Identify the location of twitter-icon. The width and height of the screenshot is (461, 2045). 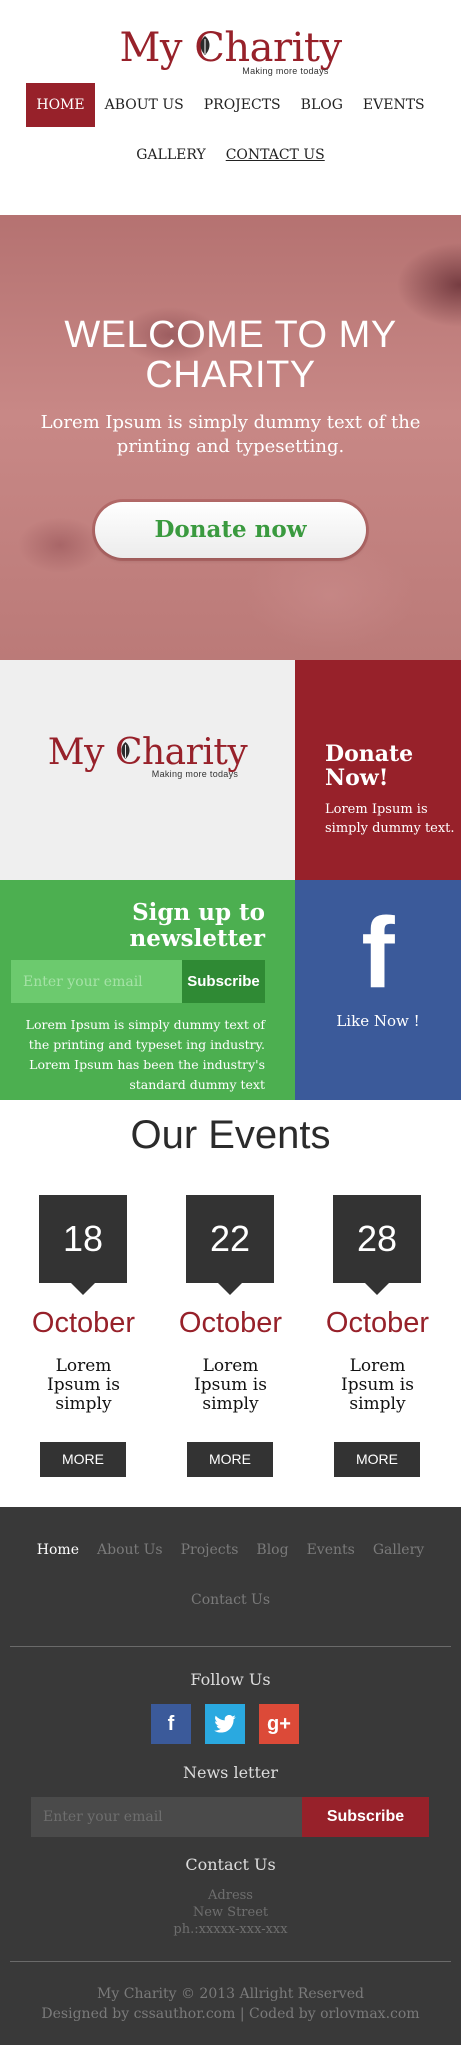
(225, 1724).